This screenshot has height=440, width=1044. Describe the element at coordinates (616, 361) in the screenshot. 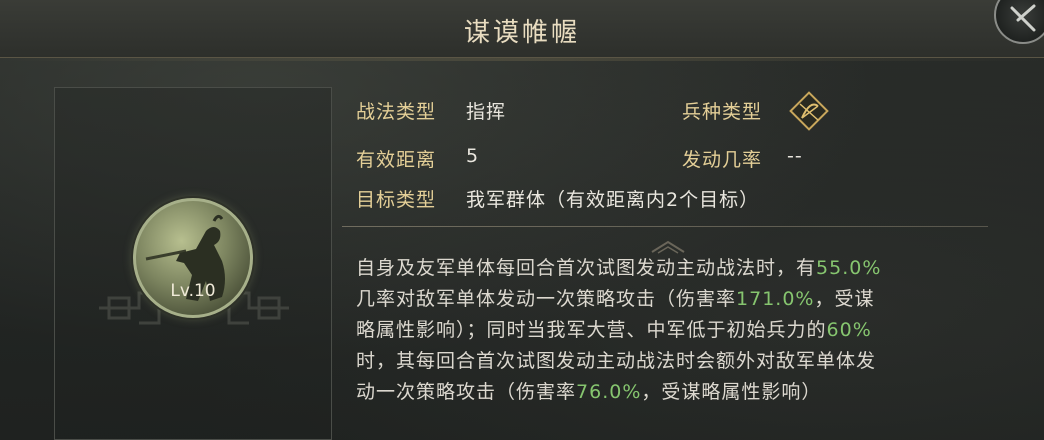

I see `desc-line-4: 时，其每回合首次试图发动主动战法时会额外对敌军单体发` at that location.